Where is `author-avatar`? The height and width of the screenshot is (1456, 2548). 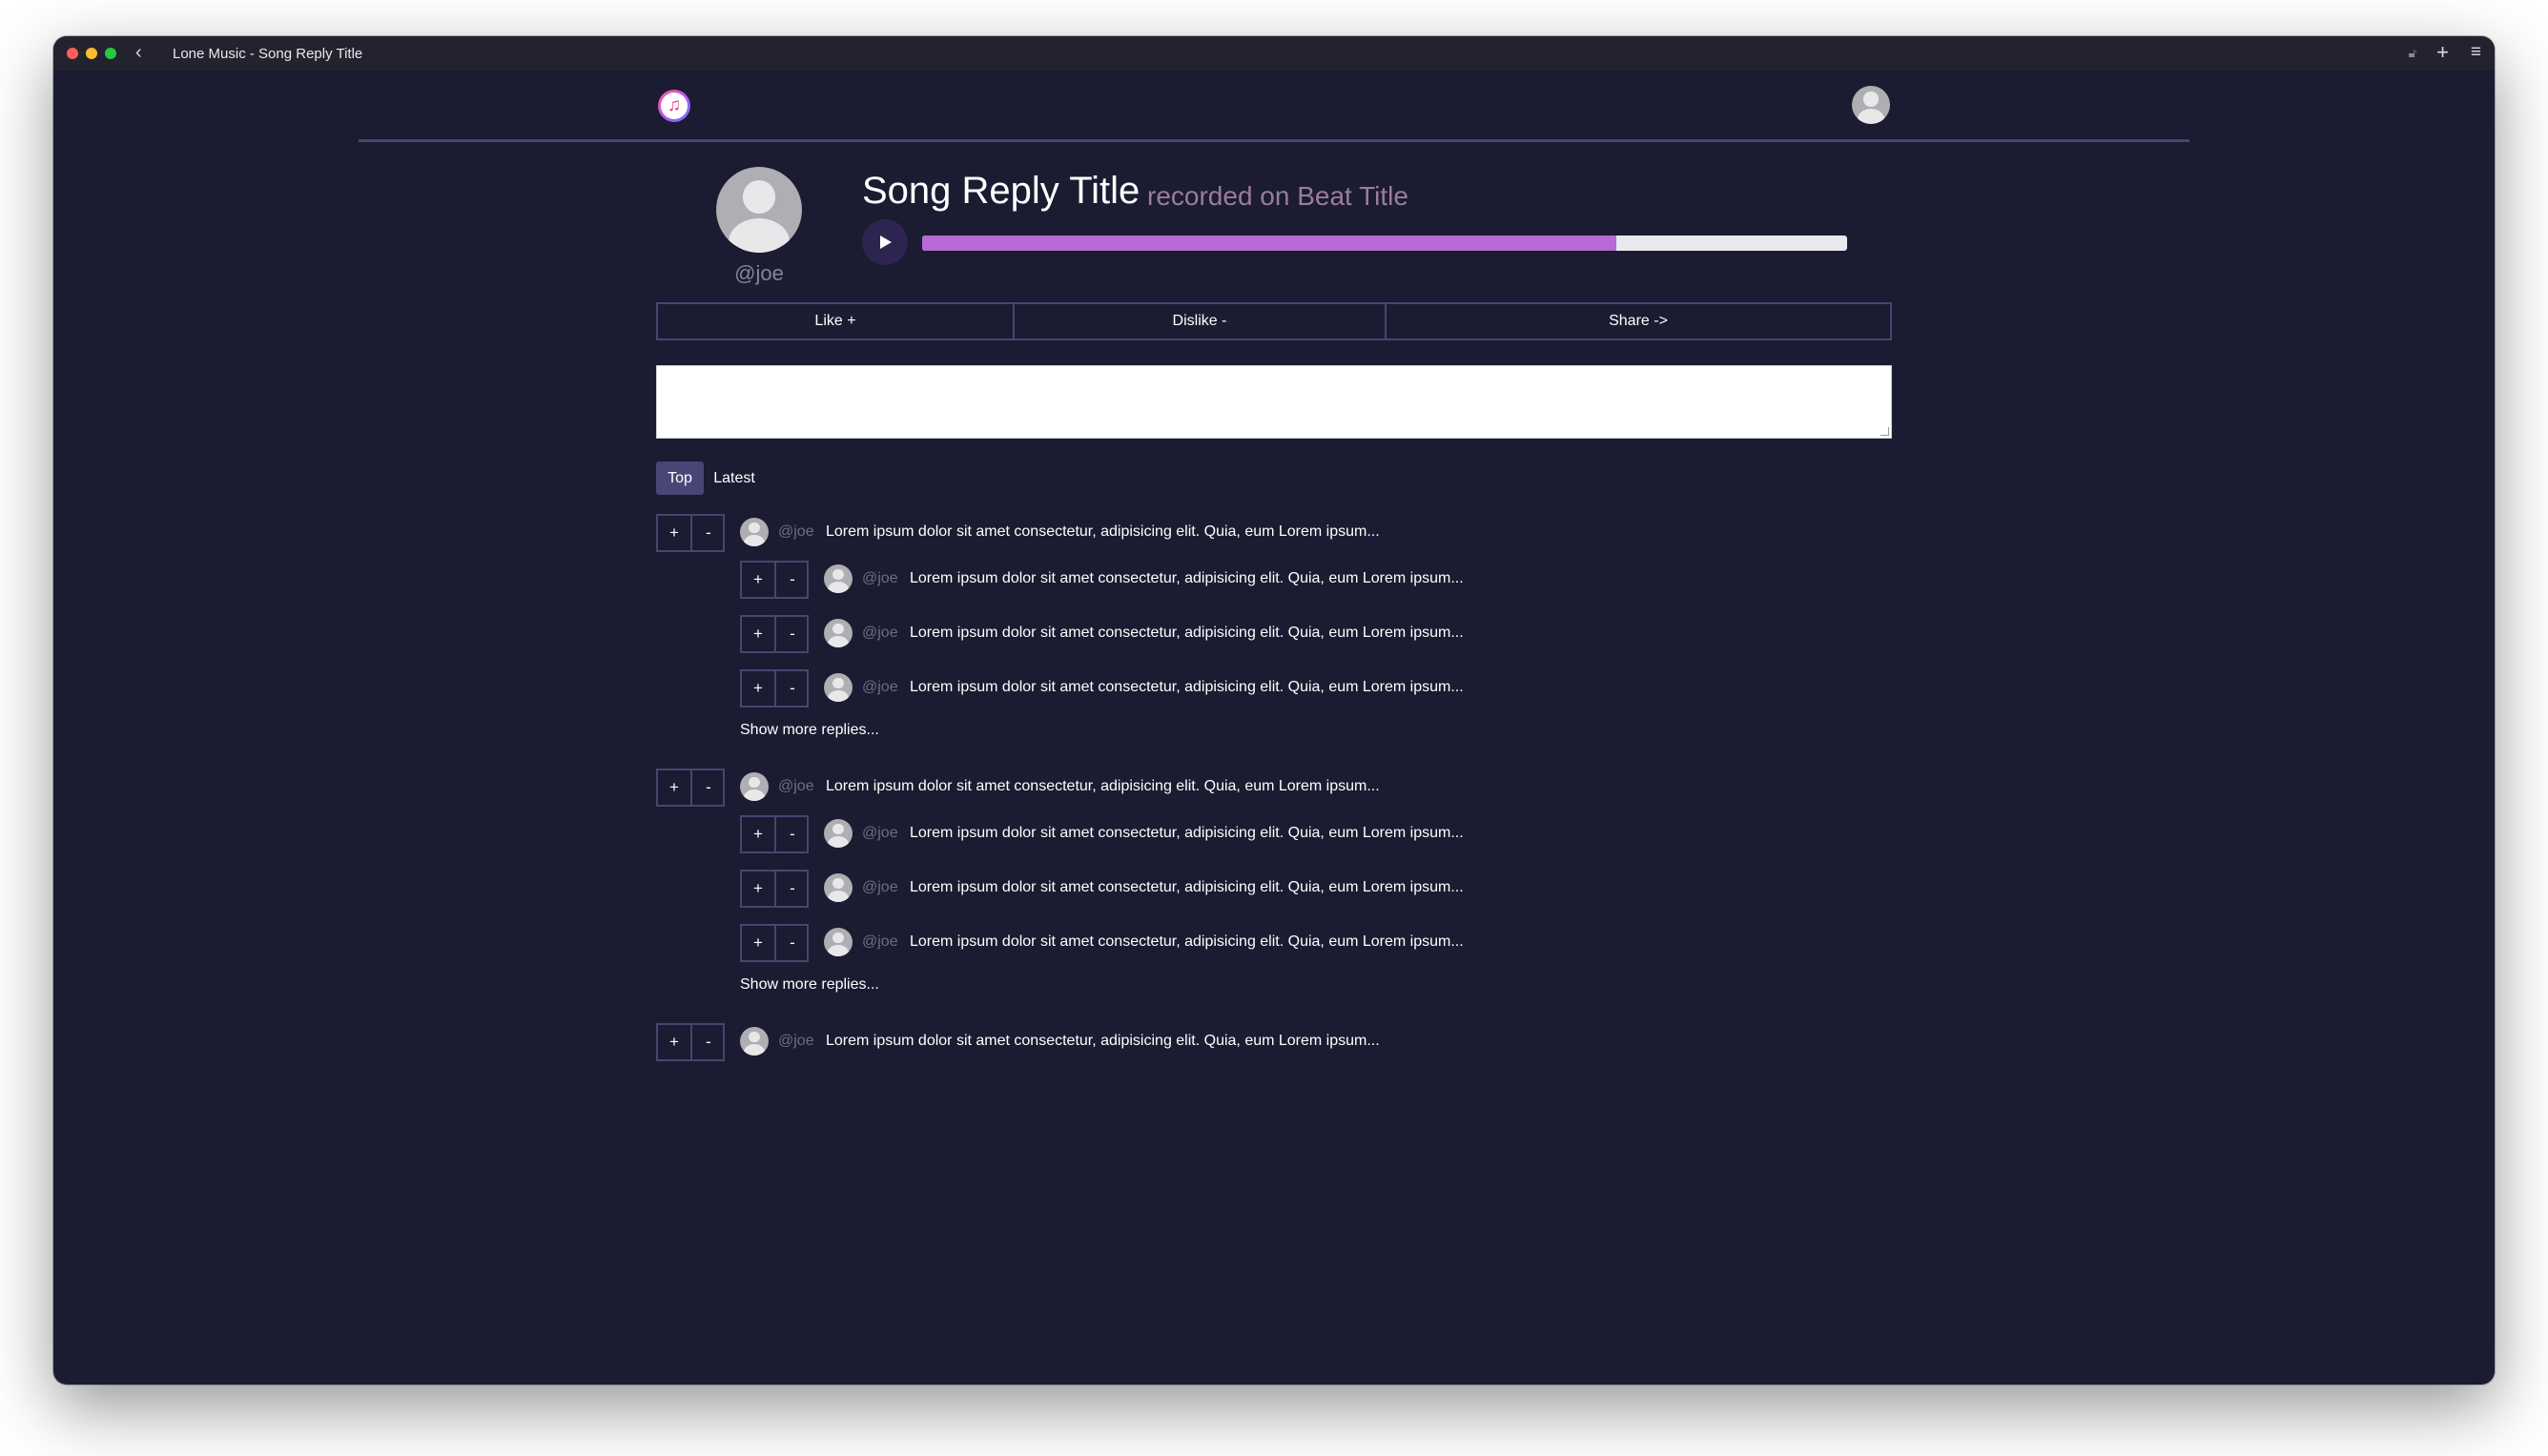
author-avatar is located at coordinates (759, 210).